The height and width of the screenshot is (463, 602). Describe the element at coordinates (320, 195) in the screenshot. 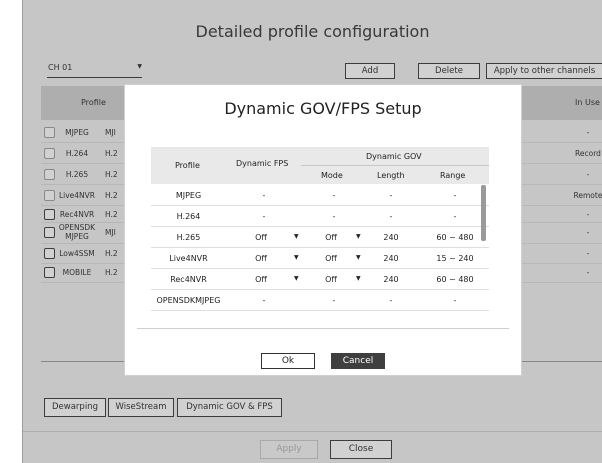

I see `table-row: MJPEG - - - -` at that location.